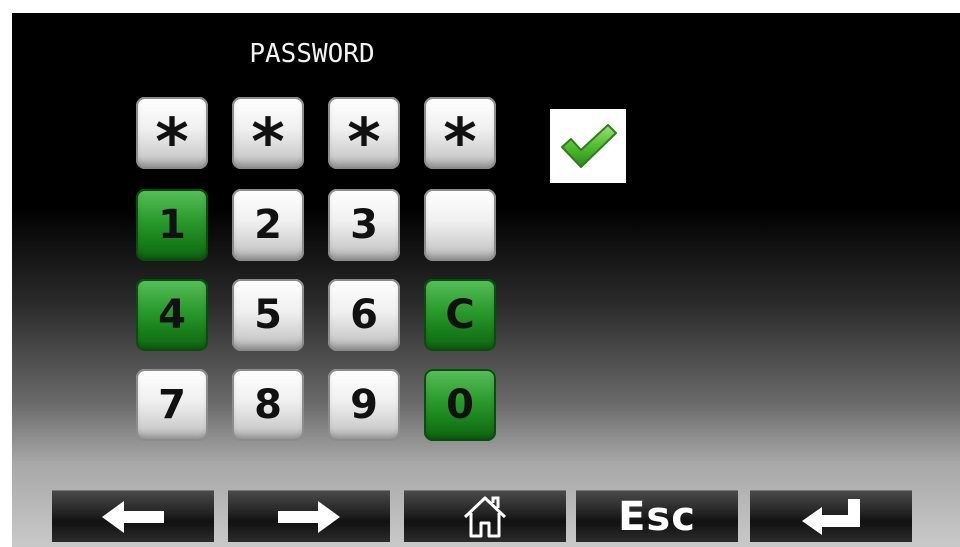 The width and height of the screenshot is (960, 547). I want to click on esc-label: Esc, so click(657, 516).